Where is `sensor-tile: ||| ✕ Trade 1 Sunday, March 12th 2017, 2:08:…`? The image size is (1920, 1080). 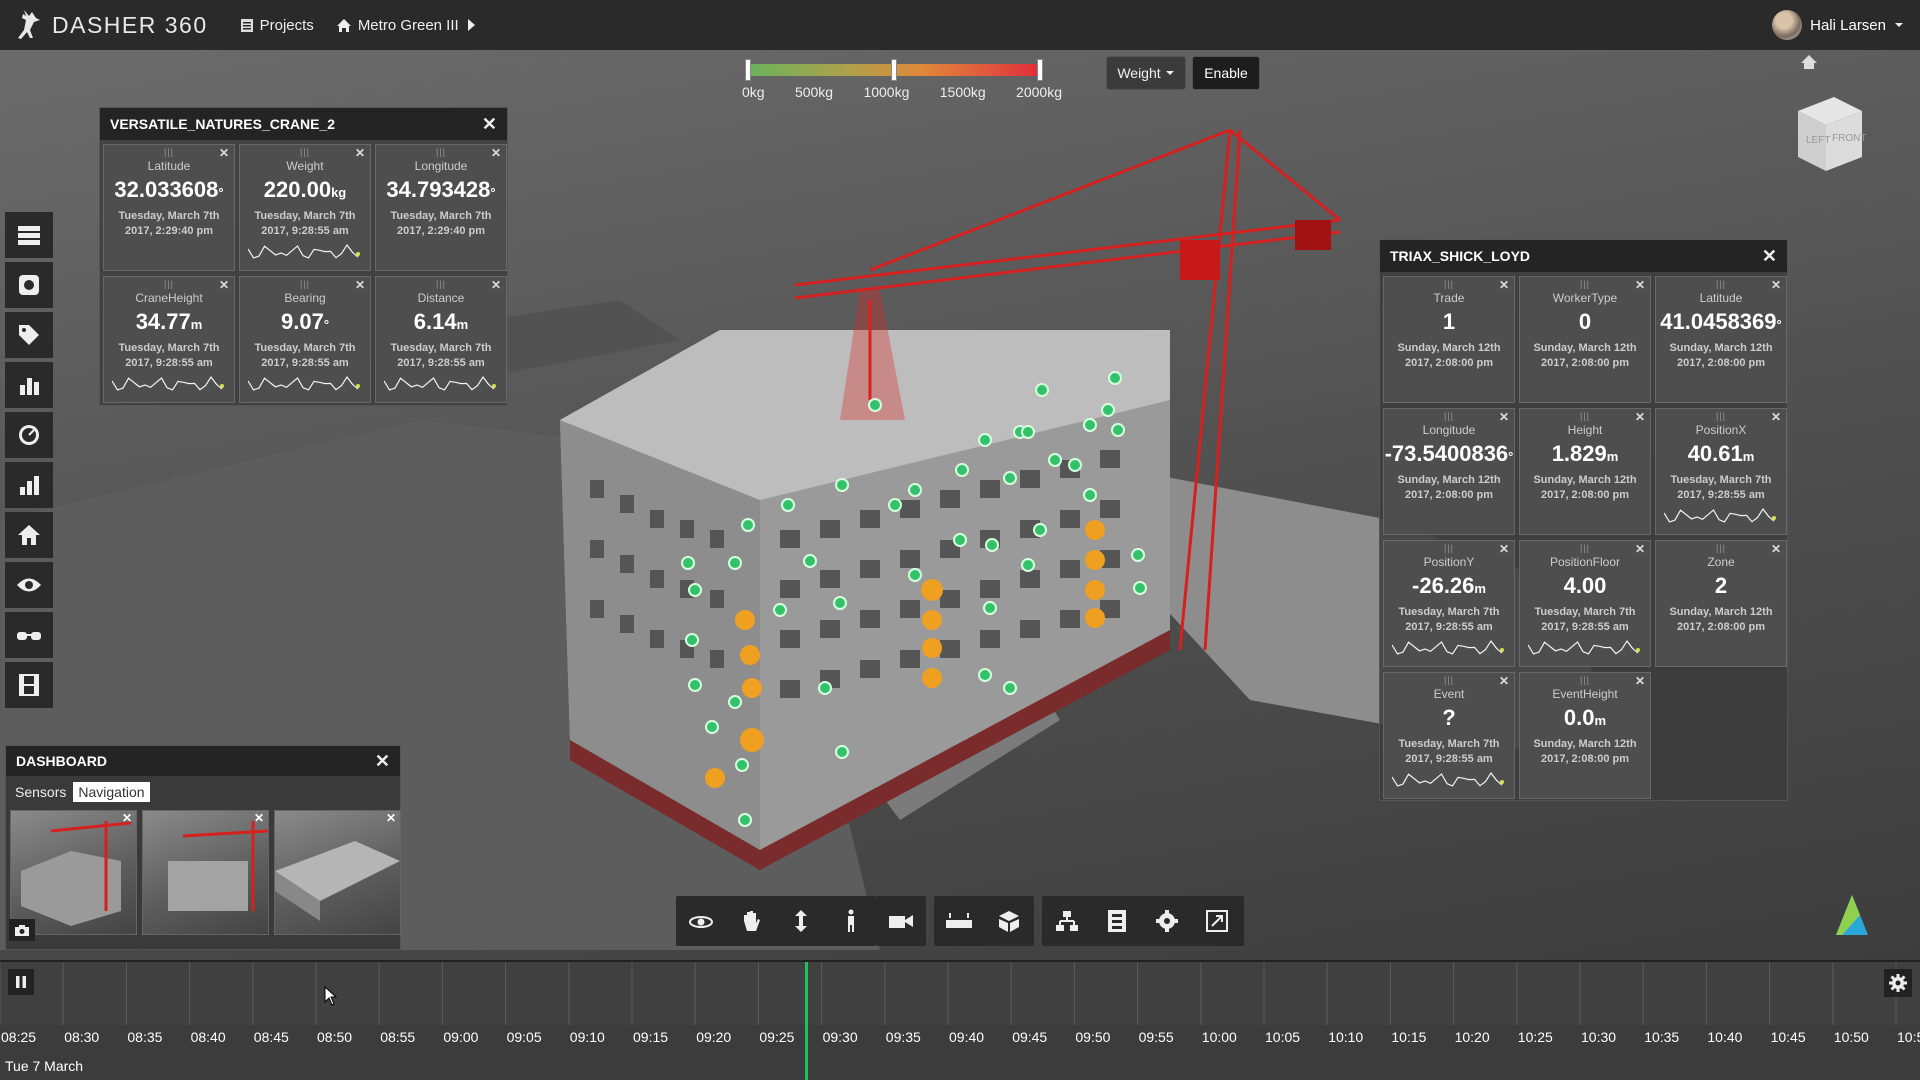
sensor-tile: ||| ✕ Trade 1 Sunday, March 12th 2017, 2:08:… is located at coordinates (1449, 339).